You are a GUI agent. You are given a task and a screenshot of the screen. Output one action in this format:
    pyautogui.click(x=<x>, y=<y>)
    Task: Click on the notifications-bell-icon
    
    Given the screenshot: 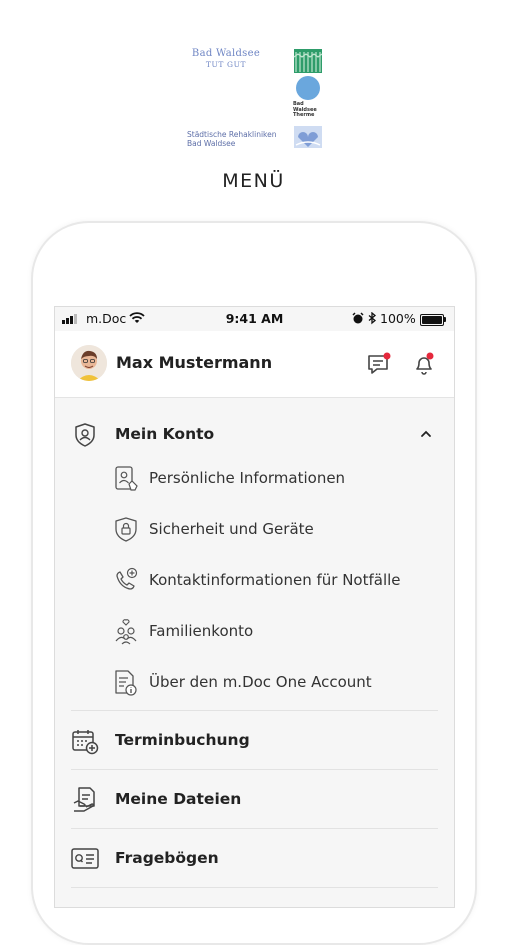 What is the action you would take?
    pyautogui.click(x=424, y=364)
    